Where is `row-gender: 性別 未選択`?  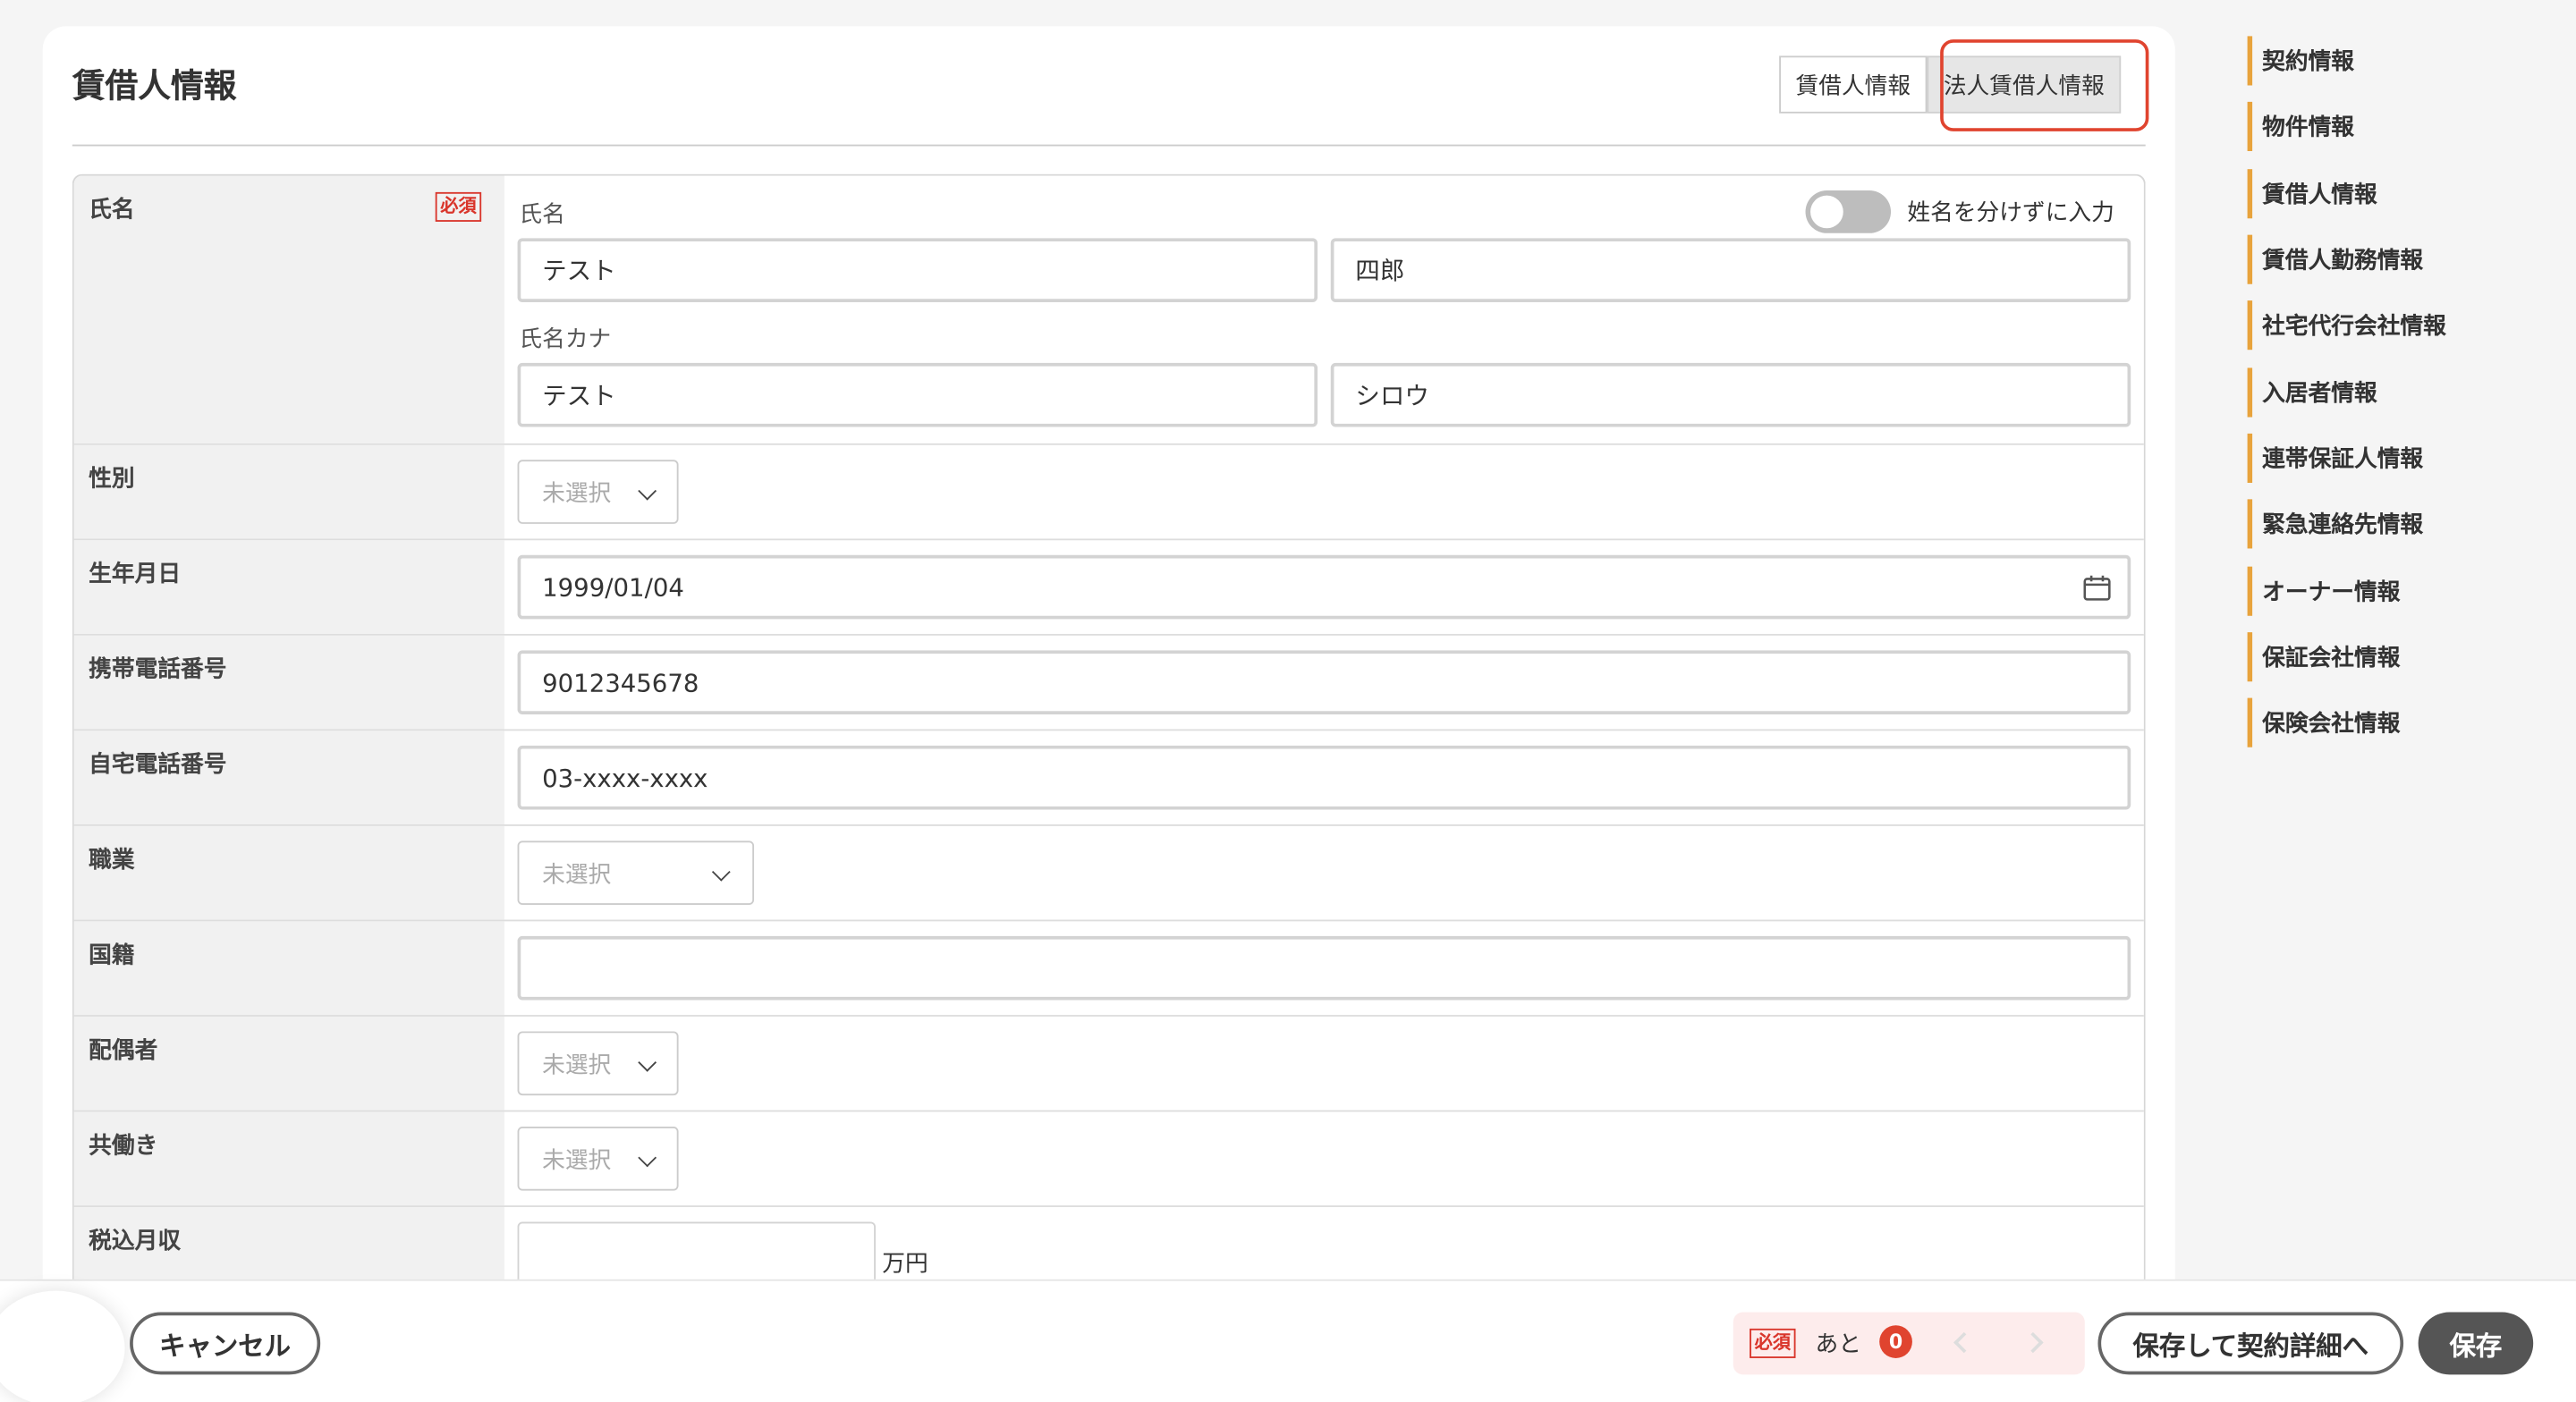
row-gender: 性別 未選択 is located at coordinates (1108, 492).